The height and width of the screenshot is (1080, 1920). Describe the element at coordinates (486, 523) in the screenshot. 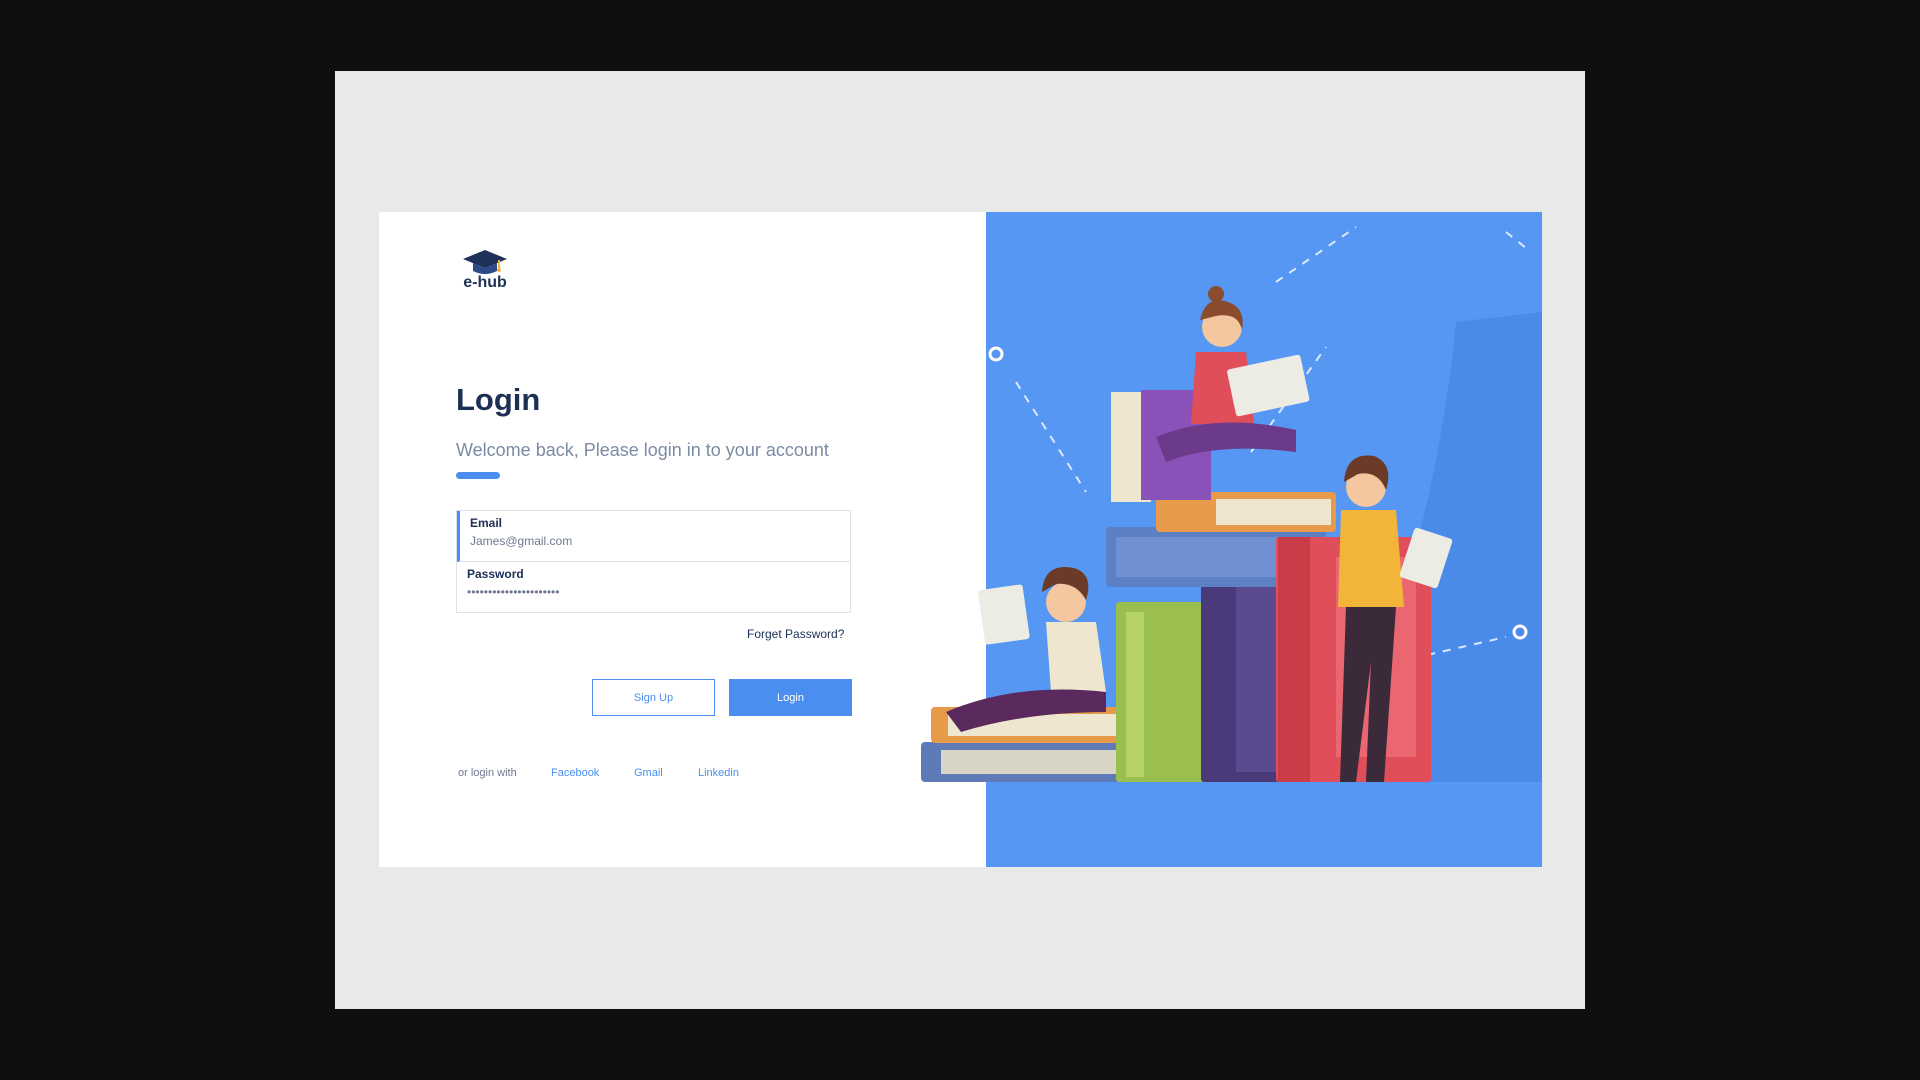

I see `email-label: Email` at that location.